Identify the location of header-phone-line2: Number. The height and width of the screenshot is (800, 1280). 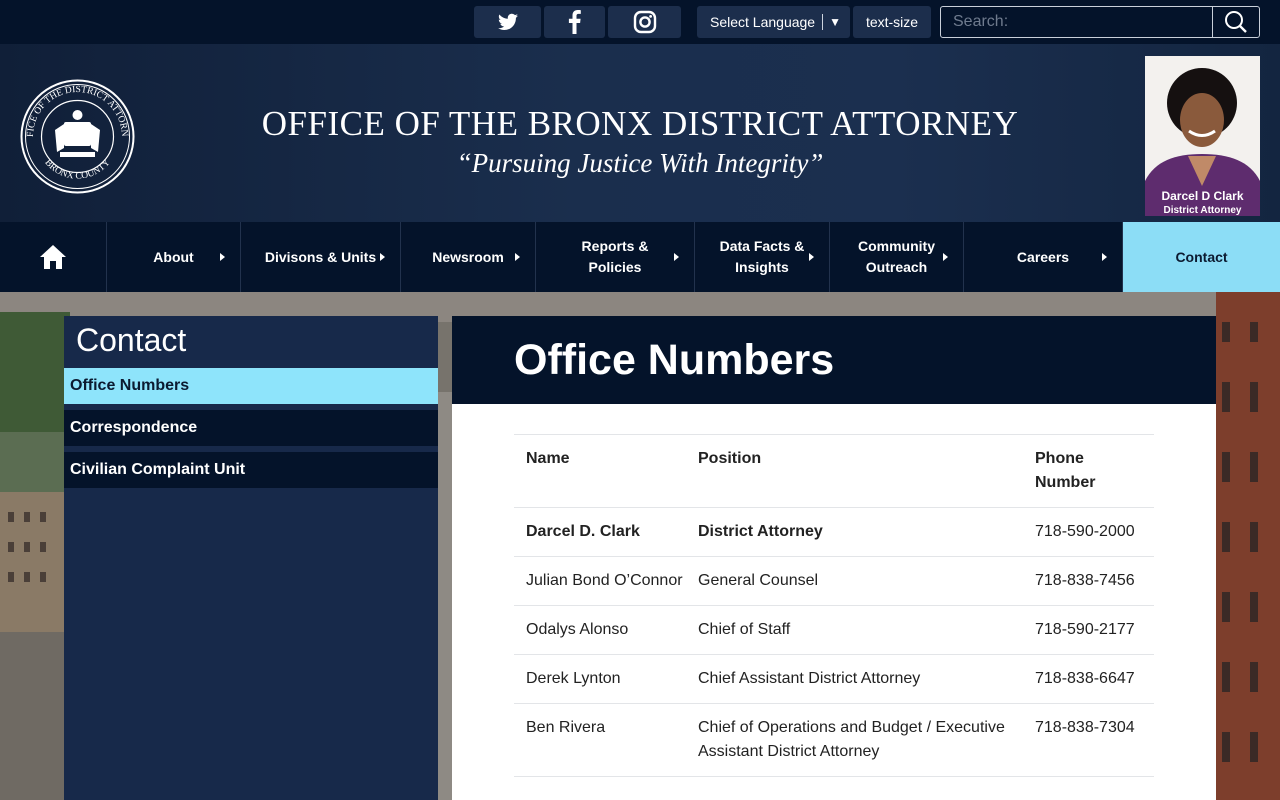
(1065, 482).